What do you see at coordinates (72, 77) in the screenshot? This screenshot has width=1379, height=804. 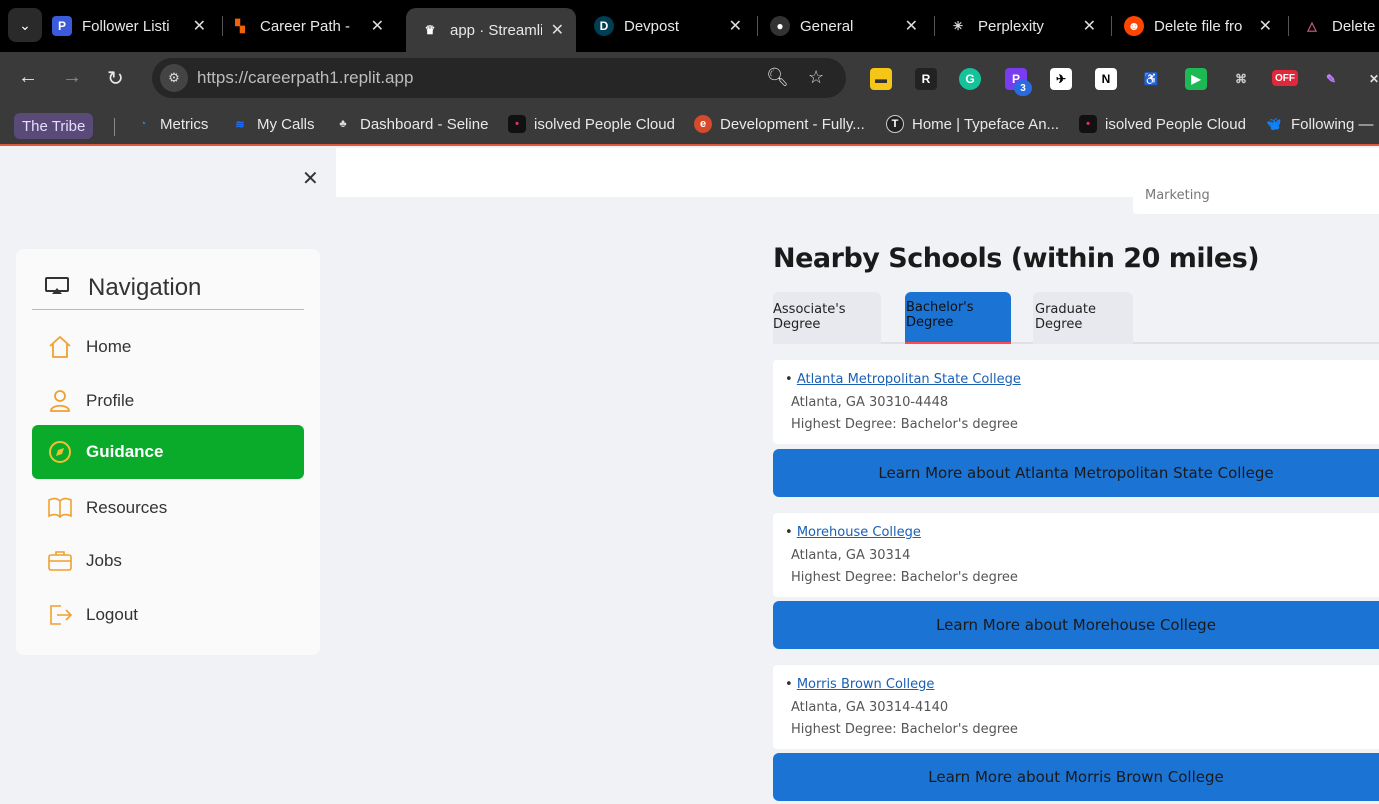 I see `forward-arrow-icon: →` at bounding box center [72, 77].